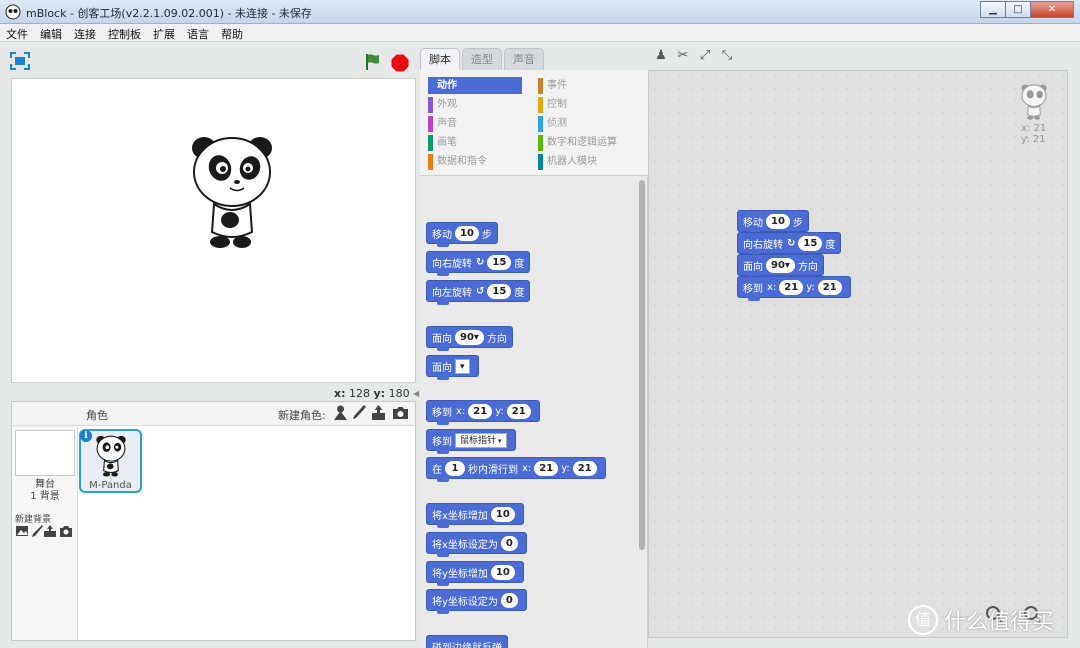  Describe the element at coordinates (475, 515) in the screenshot. I see `block-change-x: 将x坐标增加 10` at that location.